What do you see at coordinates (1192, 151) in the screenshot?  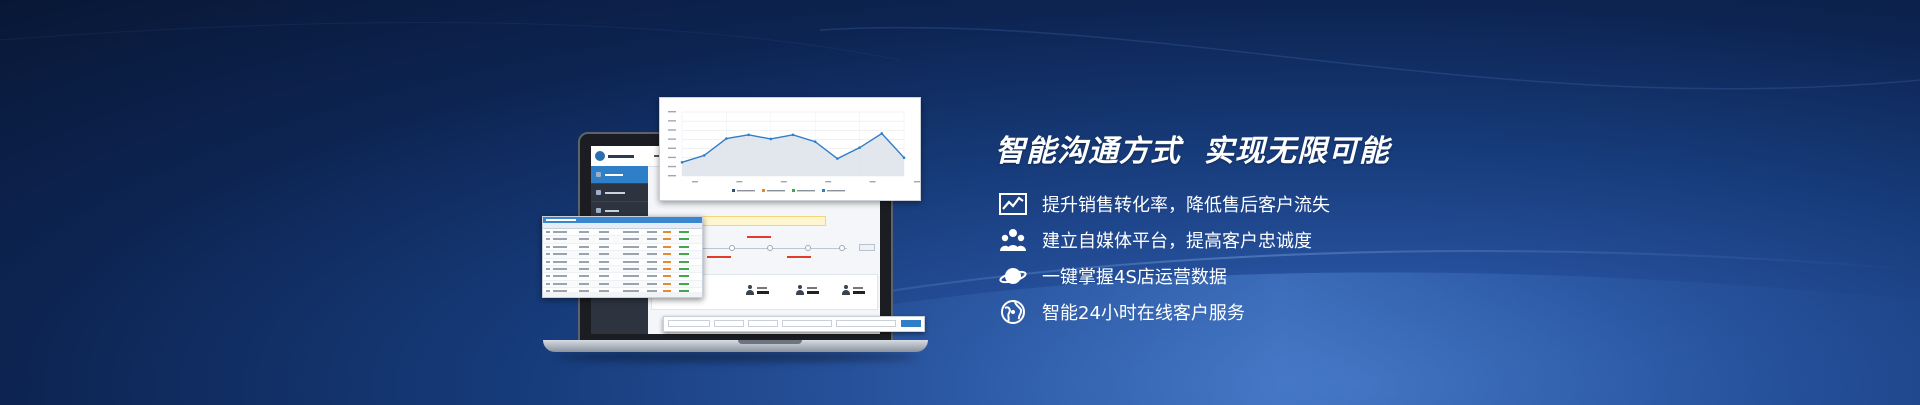 I see `headline: 智能沟通方式 实现无限可能` at bounding box center [1192, 151].